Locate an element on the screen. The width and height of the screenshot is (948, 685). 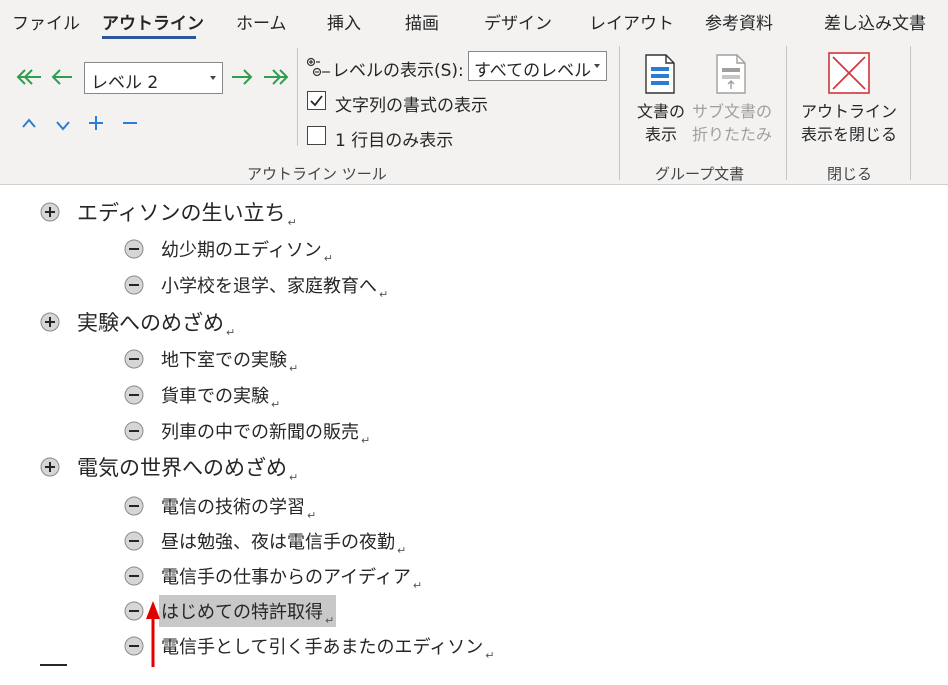
heading-text: 昼は勉強、夜は電信手の夜勤 ↵ is located at coordinates (284, 544).